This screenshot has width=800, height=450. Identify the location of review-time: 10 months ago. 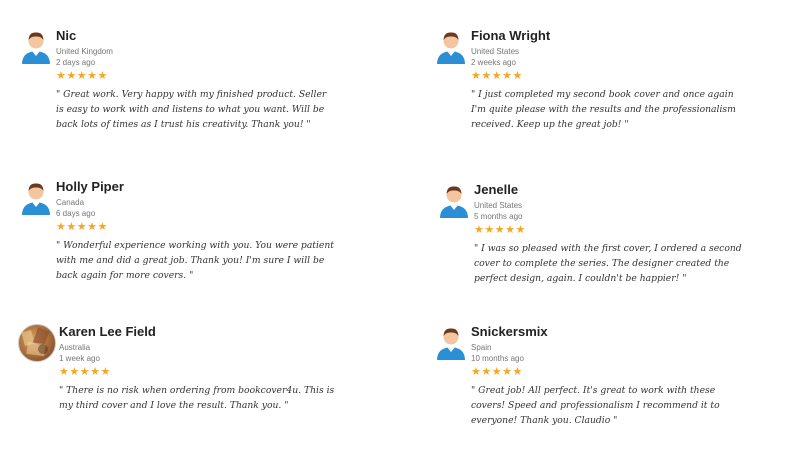
(497, 358).